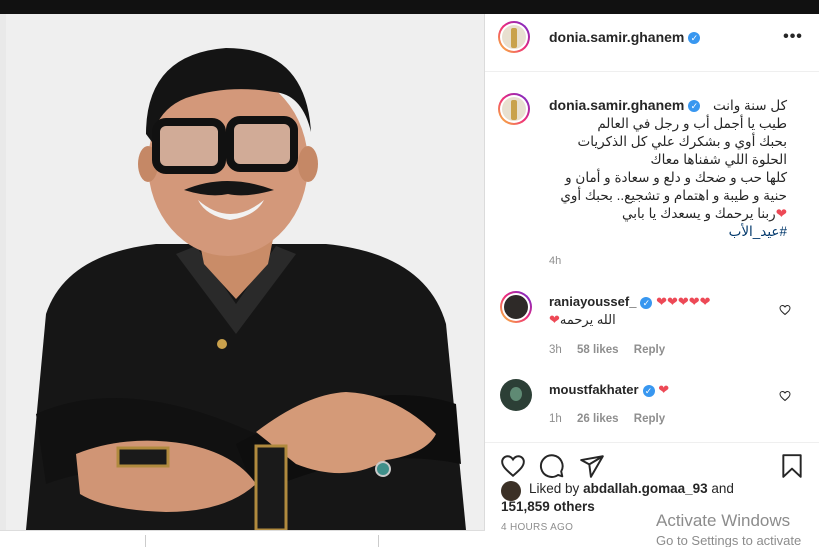 The image size is (819, 547). What do you see at coordinates (698, 213) in the screenshot?
I see `caption-line-text: ربنا يرحمك و يسعدك يا بابي` at bounding box center [698, 213].